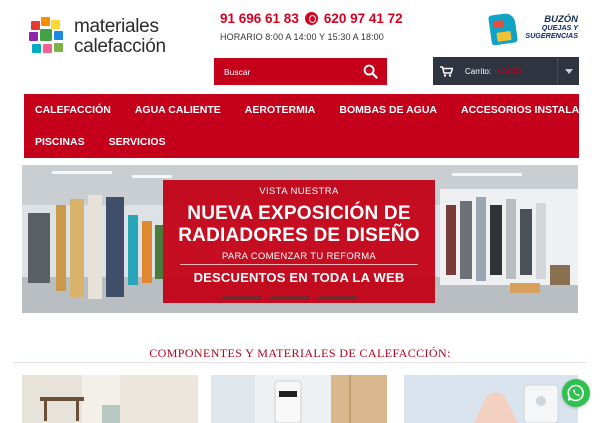  I want to click on whatsapp-chat-button, so click(576, 393).